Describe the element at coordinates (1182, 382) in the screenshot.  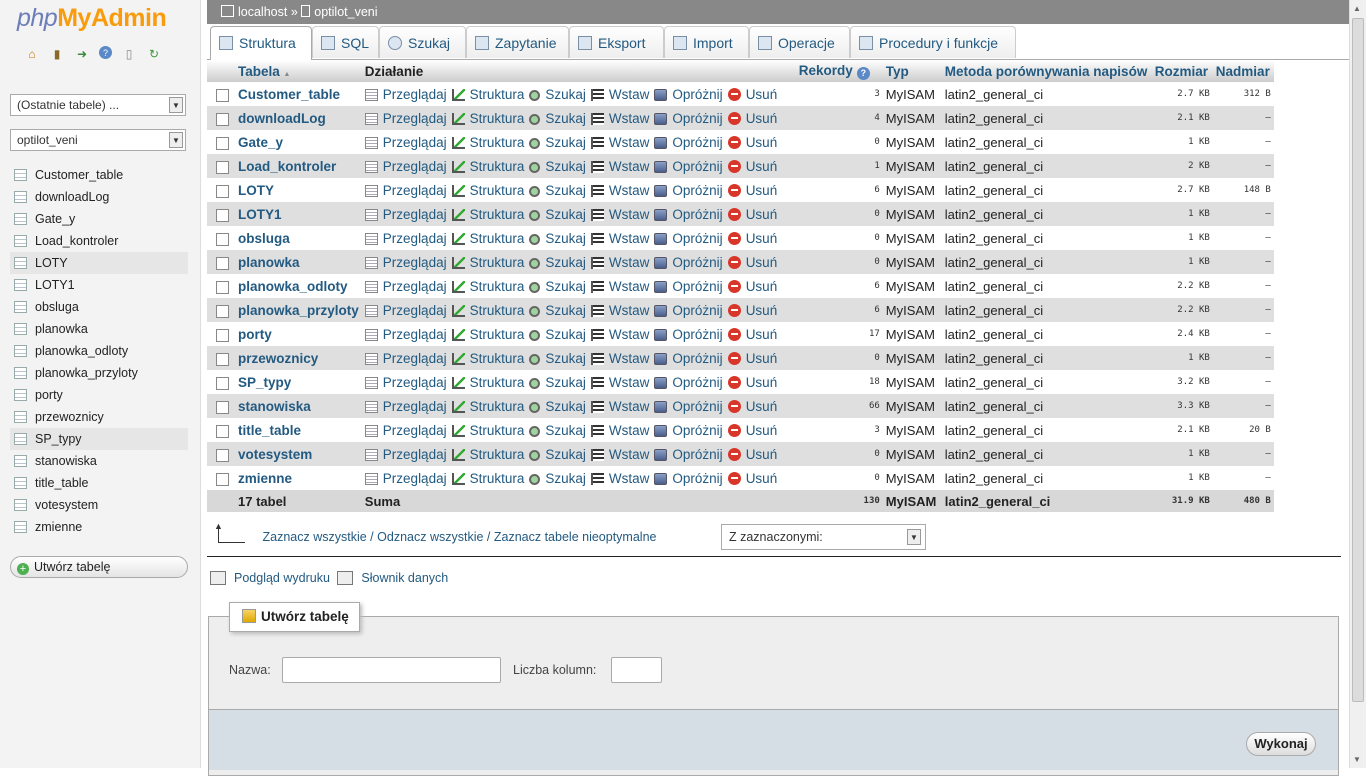
I see `size-cell: 3.2 KB` at that location.